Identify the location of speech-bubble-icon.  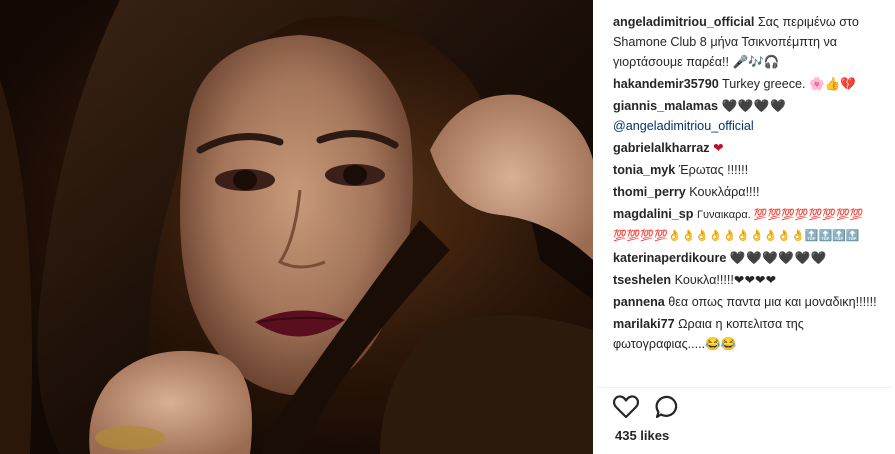
(666, 407).